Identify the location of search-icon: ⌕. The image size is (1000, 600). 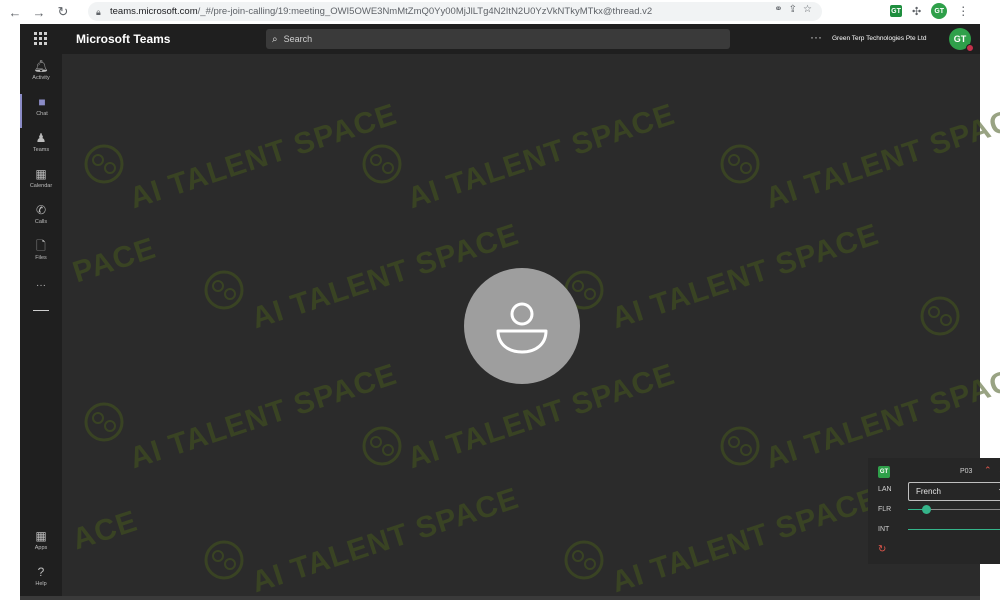
(275, 39).